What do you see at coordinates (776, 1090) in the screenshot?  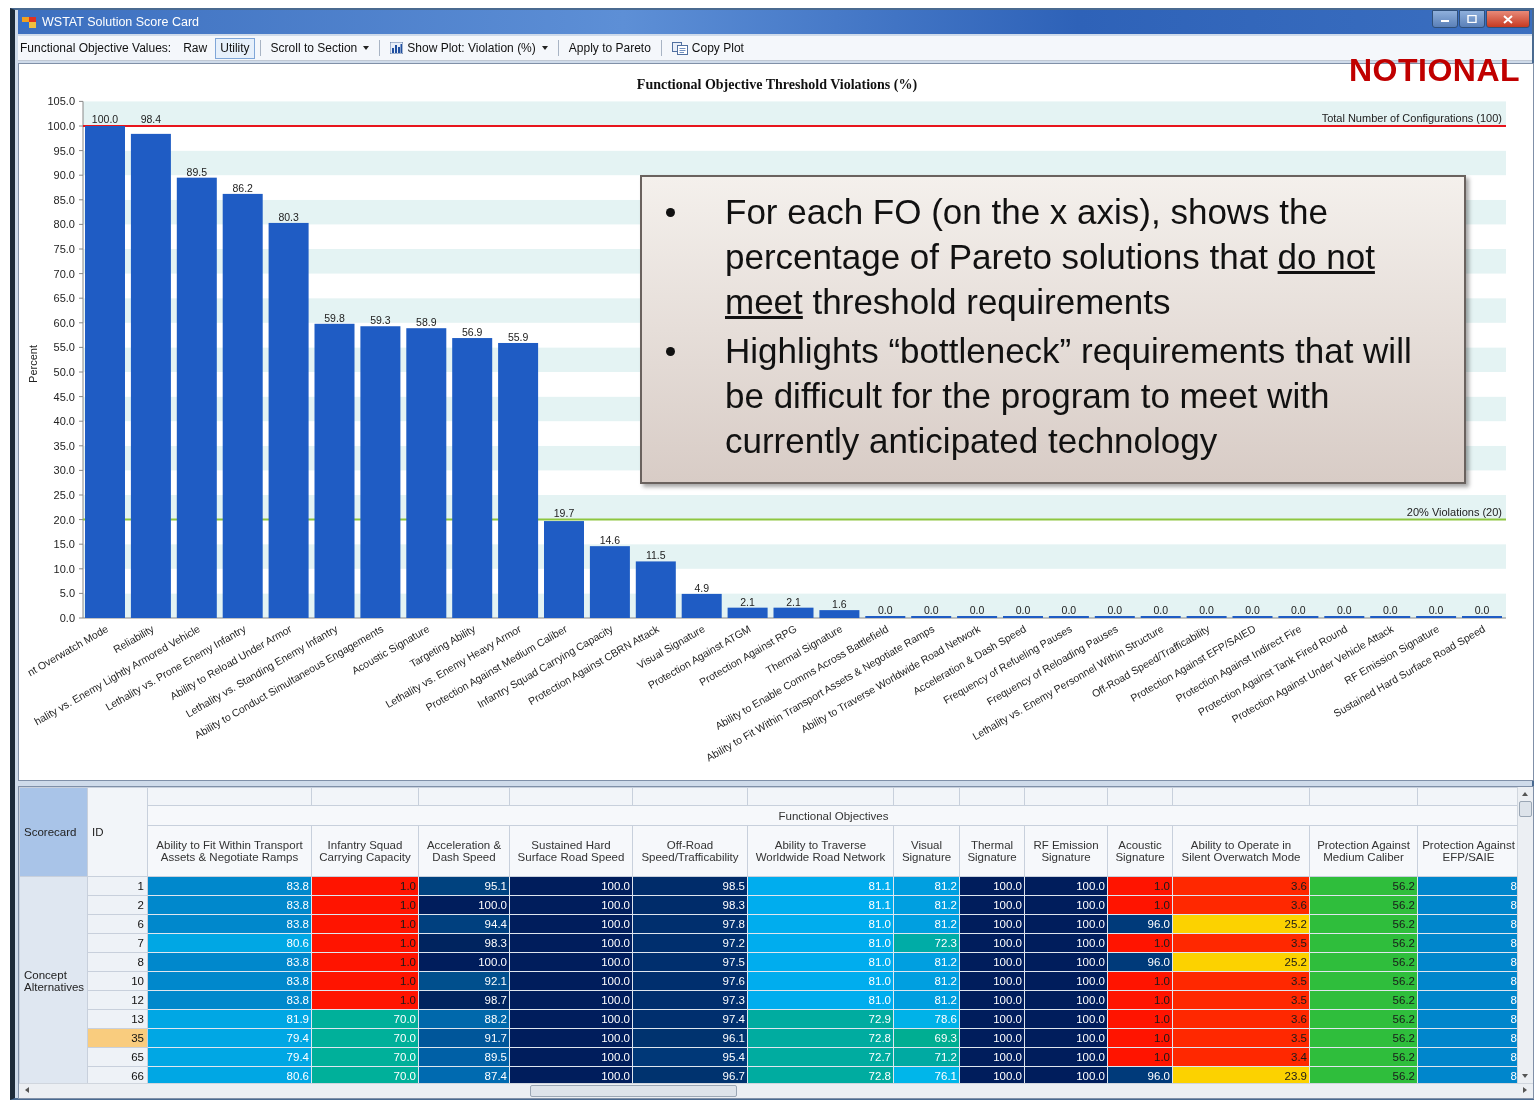 I see `horizontal-scrollbar` at bounding box center [776, 1090].